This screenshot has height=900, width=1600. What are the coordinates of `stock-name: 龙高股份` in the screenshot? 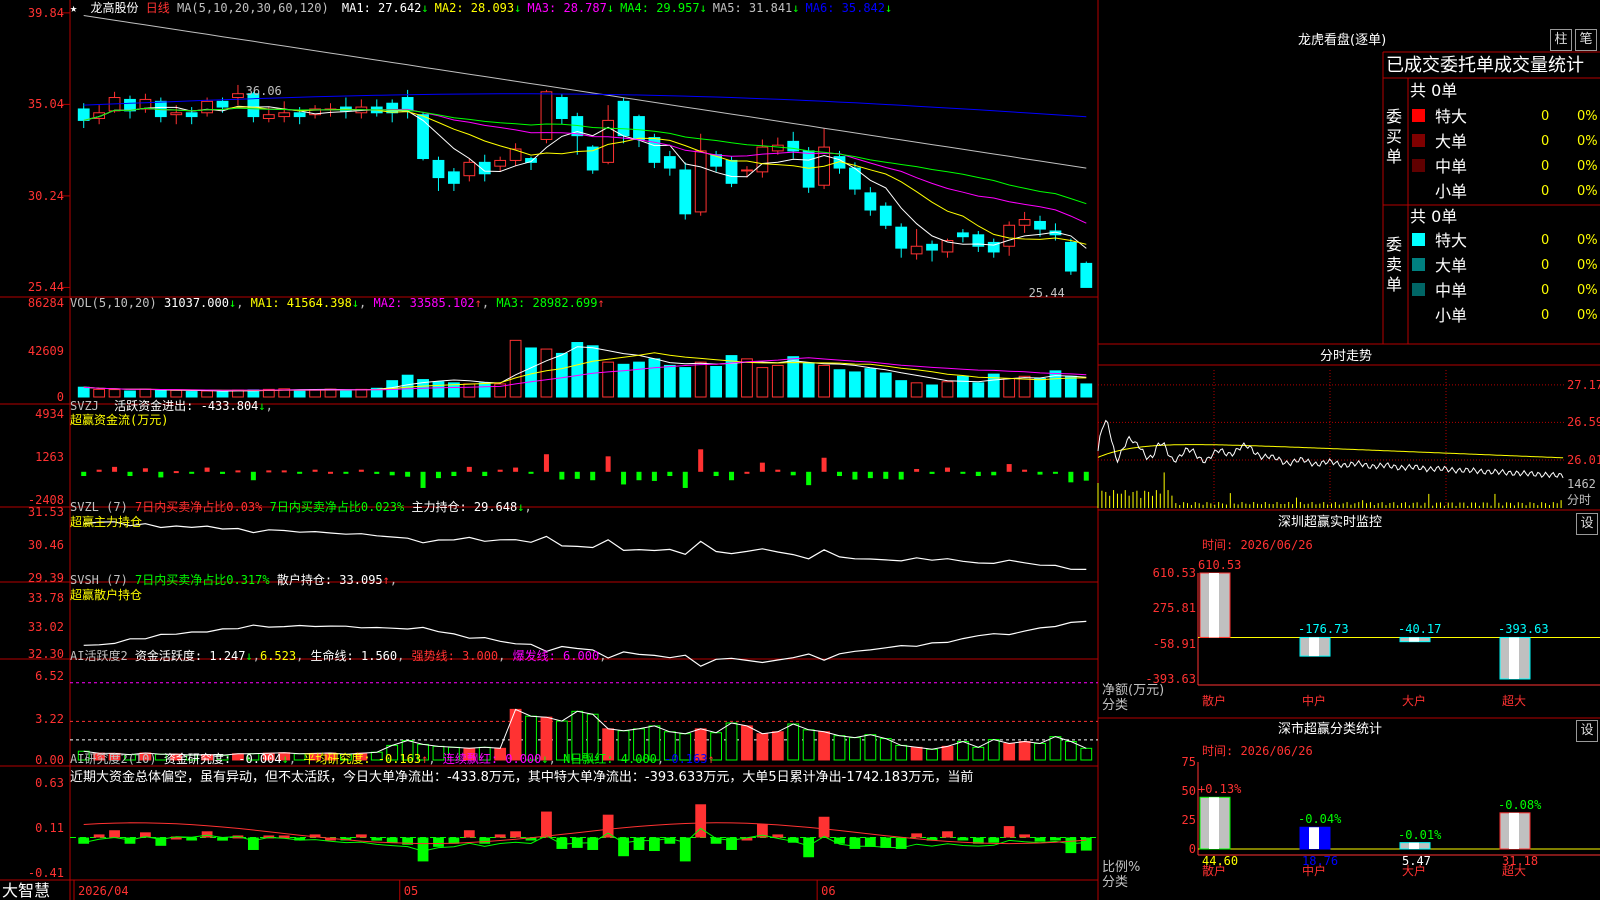 It's located at (114, 8).